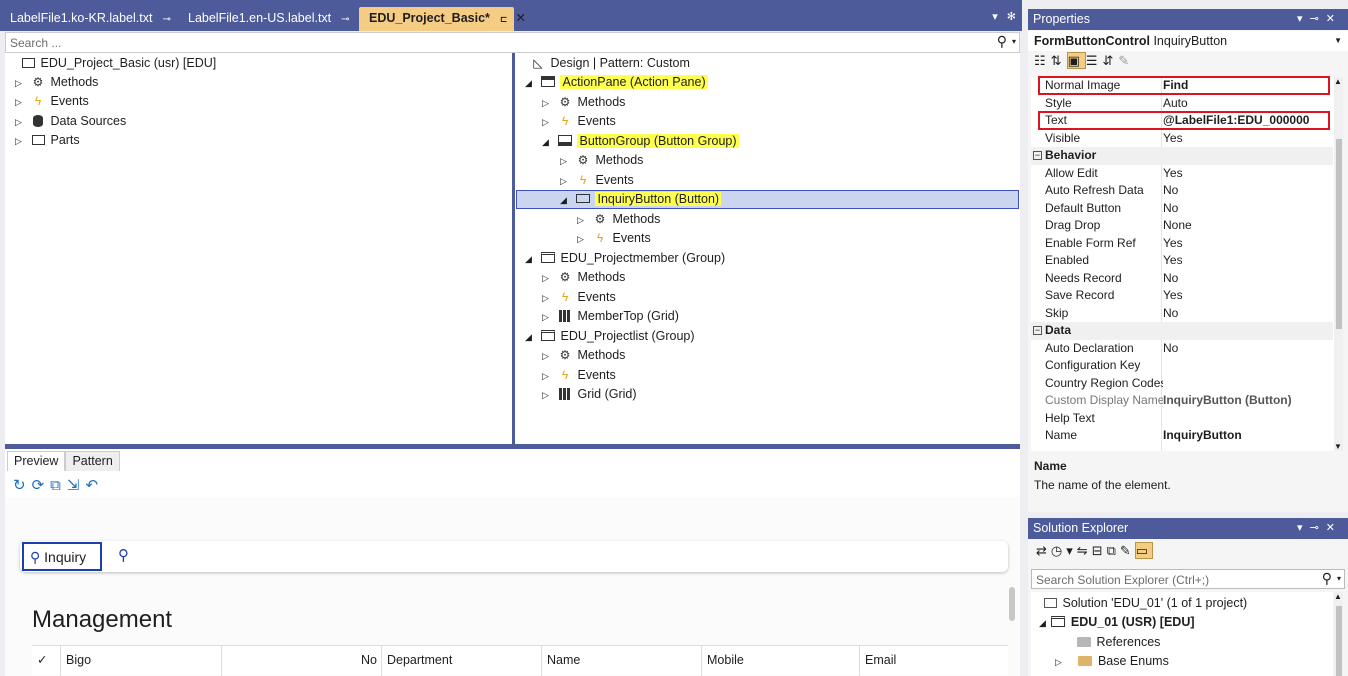  I want to click on select-all-checkbox: ✓, so click(46, 661).